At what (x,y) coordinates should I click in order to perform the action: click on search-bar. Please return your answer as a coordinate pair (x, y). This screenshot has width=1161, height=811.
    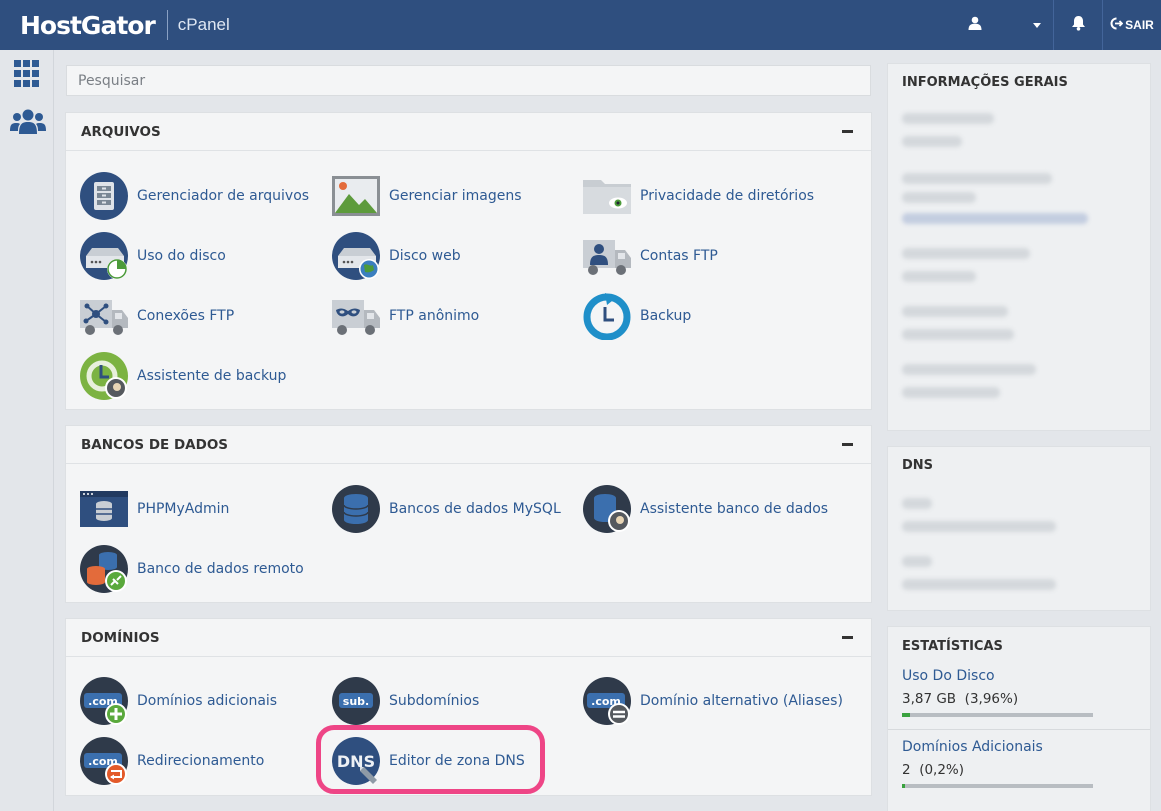
    Looking at the image, I should click on (468, 80).